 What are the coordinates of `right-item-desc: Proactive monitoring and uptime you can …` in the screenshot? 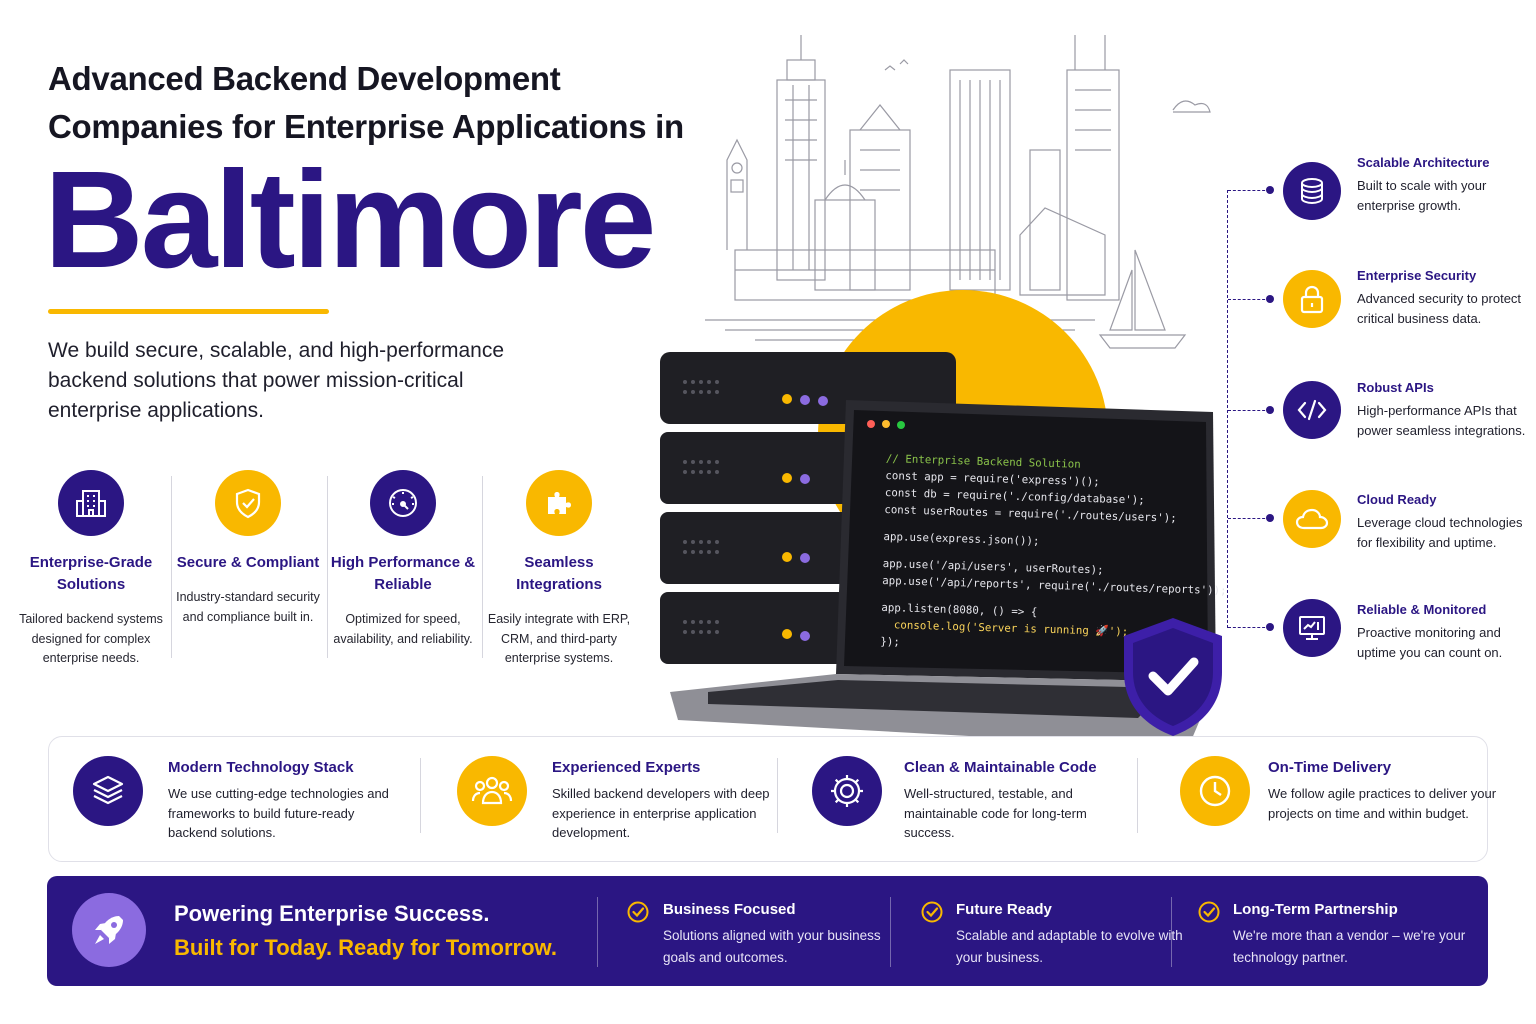 It's located at (1430, 642).